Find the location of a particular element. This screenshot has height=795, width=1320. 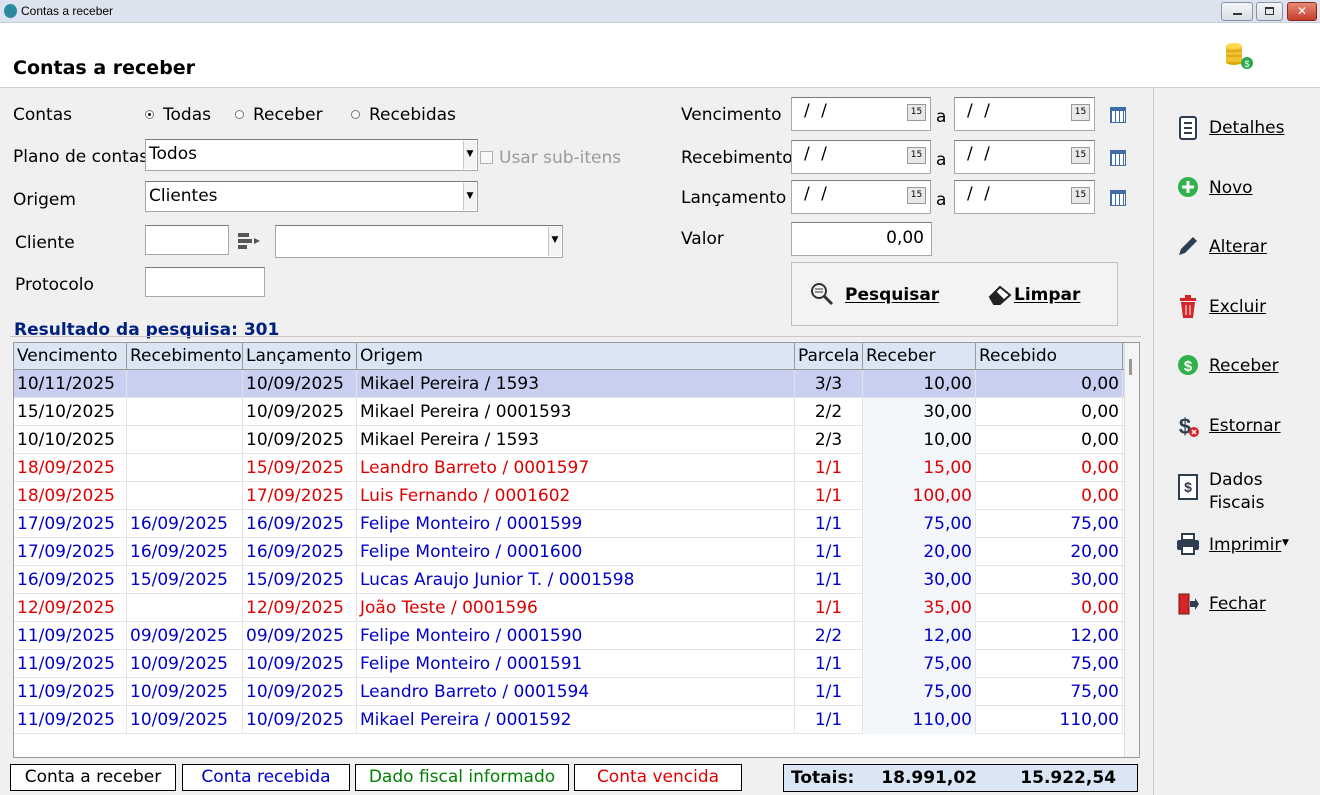

cell-vencimento: 15/10/2025 is located at coordinates (70, 412).